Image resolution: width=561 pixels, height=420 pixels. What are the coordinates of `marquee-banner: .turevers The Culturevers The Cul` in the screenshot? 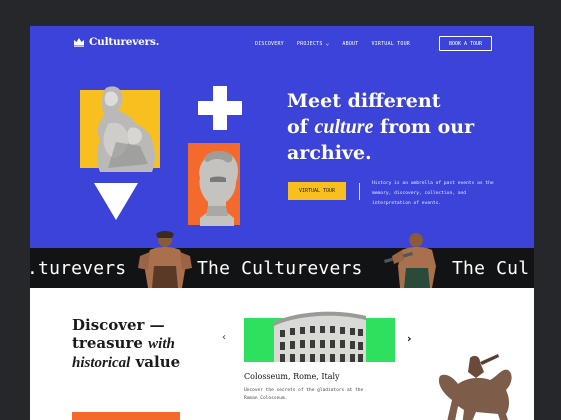 It's located at (282, 268).